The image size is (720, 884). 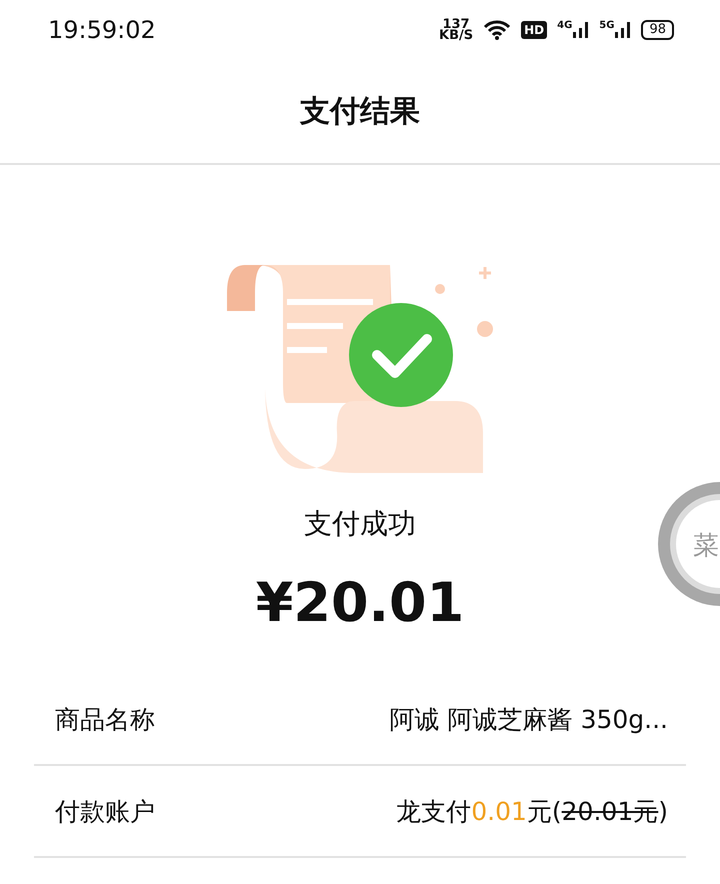 What do you see at coordinates (534, 30) in the screenshot?
I see `hd-icon: HD` at bounding box center [534, 30].